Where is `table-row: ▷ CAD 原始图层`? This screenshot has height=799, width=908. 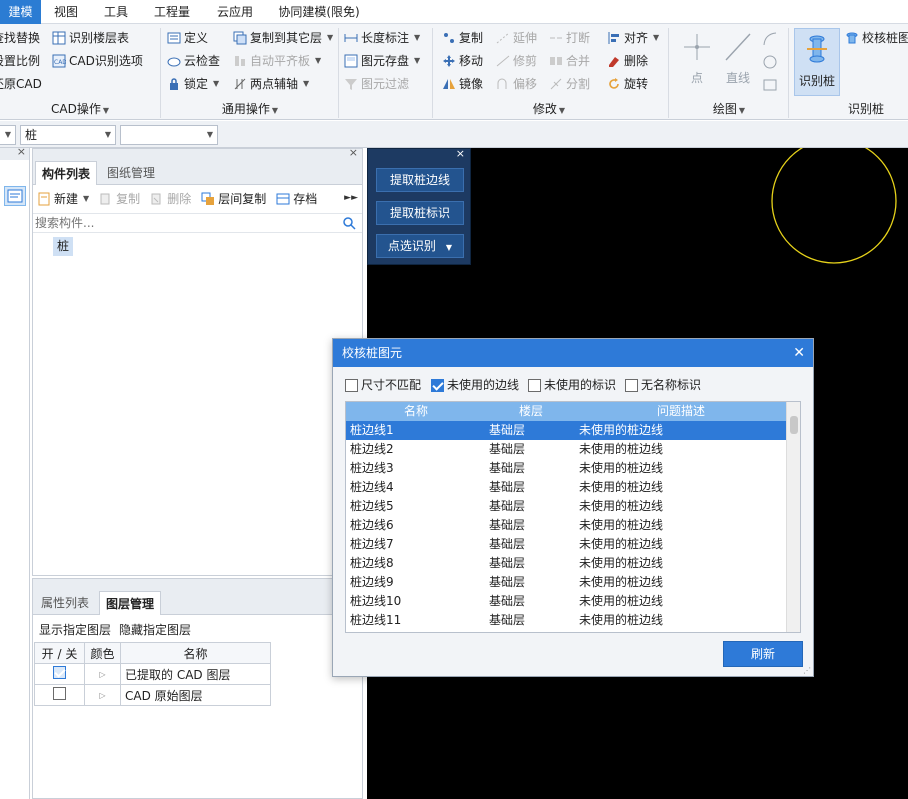 table-row: ▷ CAD 原始图层 is located at coordinates (152, 695).